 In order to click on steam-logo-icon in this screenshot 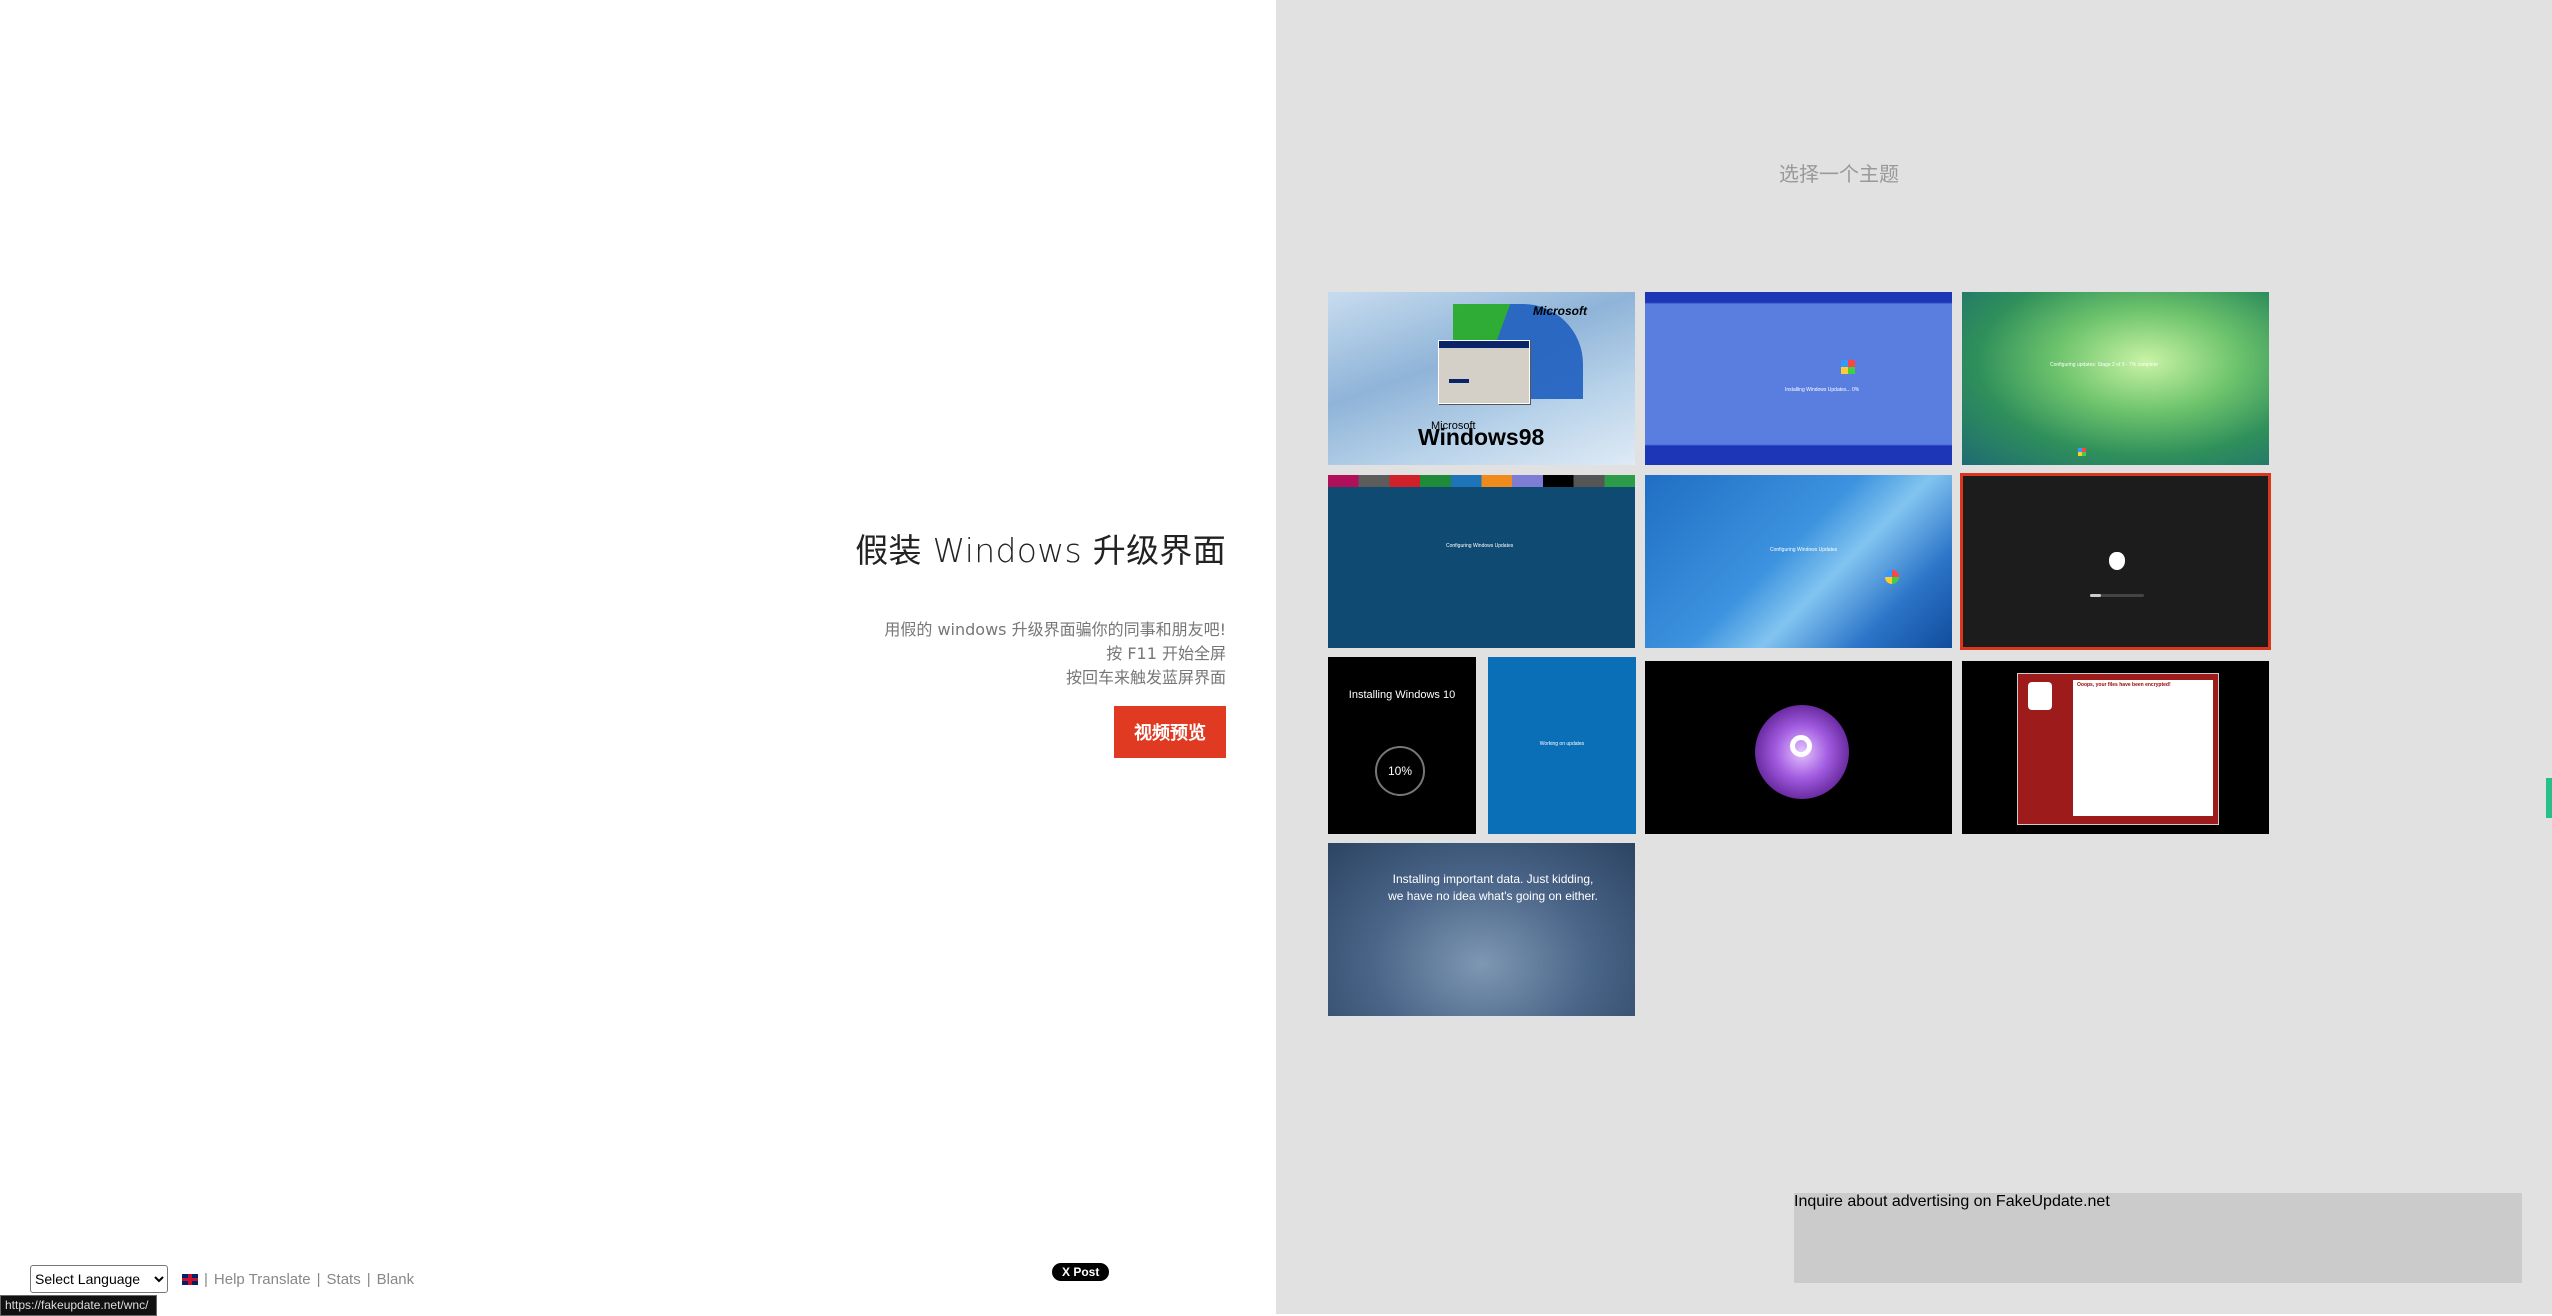, I will do `click(1802, 752)`.